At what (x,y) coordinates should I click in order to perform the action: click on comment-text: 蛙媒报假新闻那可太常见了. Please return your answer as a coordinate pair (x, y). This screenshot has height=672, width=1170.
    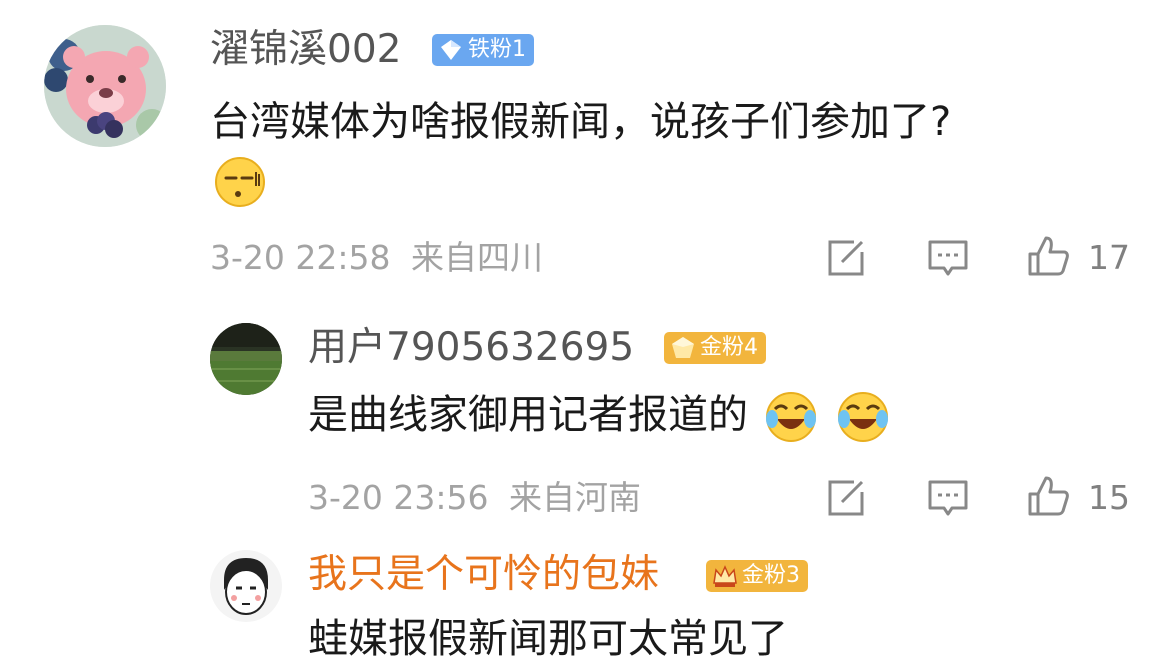
    Looking at the image, I should click on (548, 639).